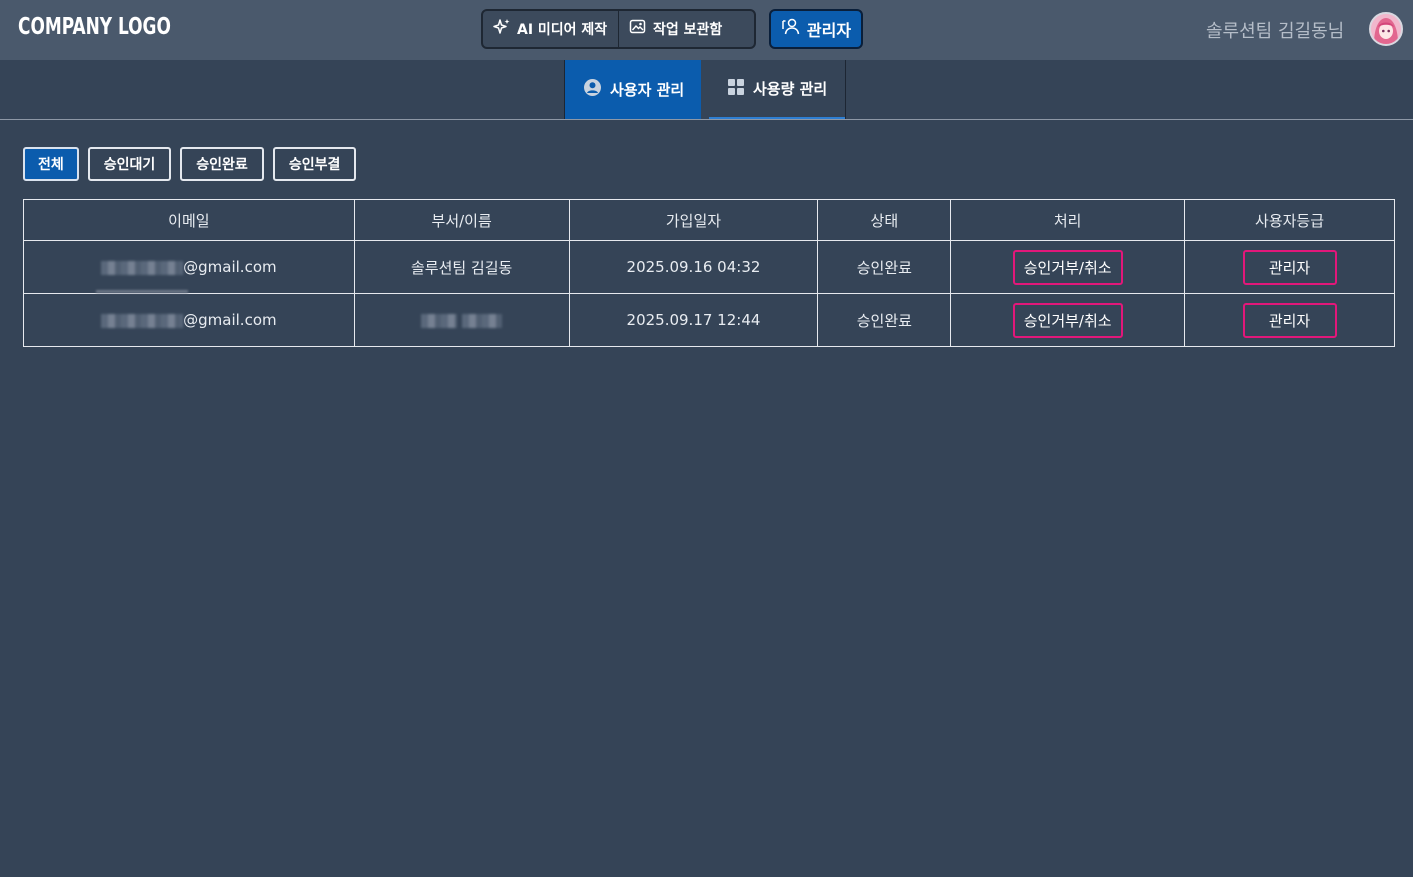 This screenshot has width=1413, height=877. Describe the element at coordinates (94, 27) in the screenshot. I see `company-logo: COMPANY LOGO` at that location.